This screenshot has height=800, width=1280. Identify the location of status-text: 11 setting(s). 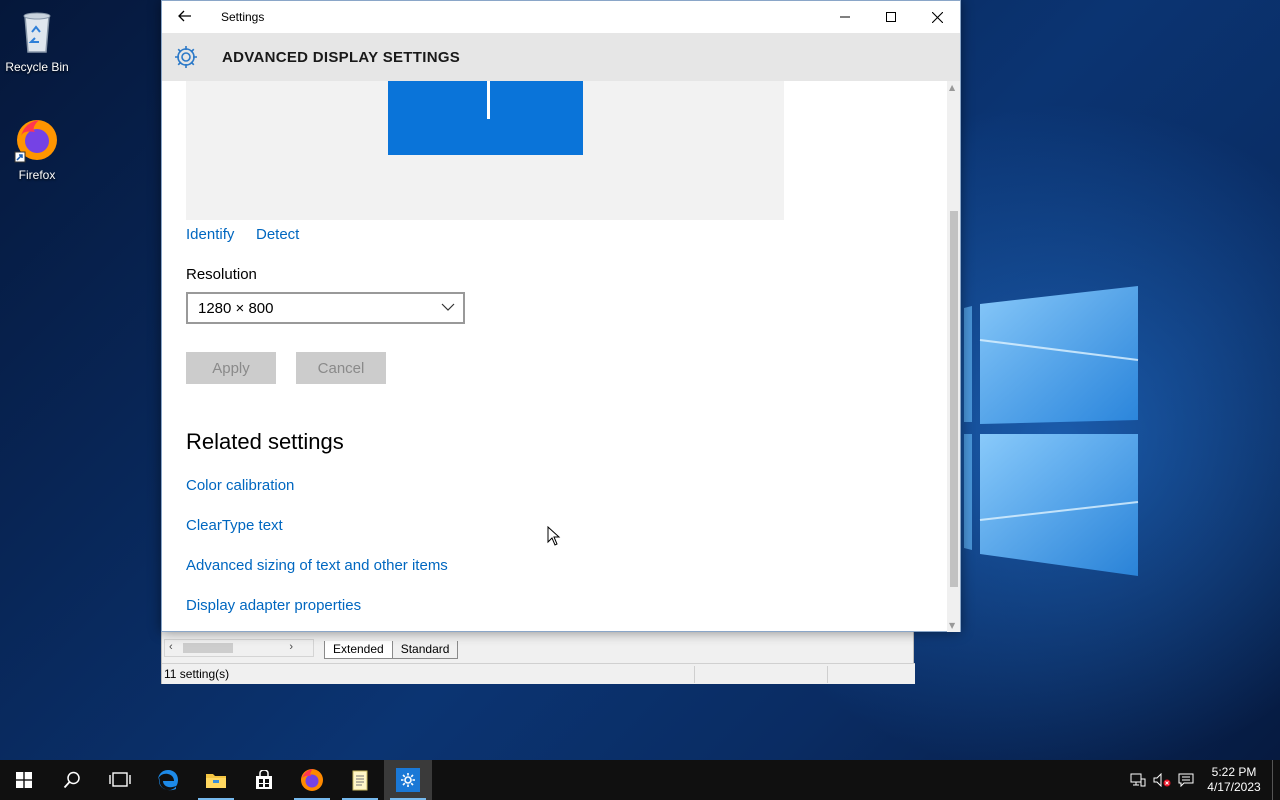
(197, 674).